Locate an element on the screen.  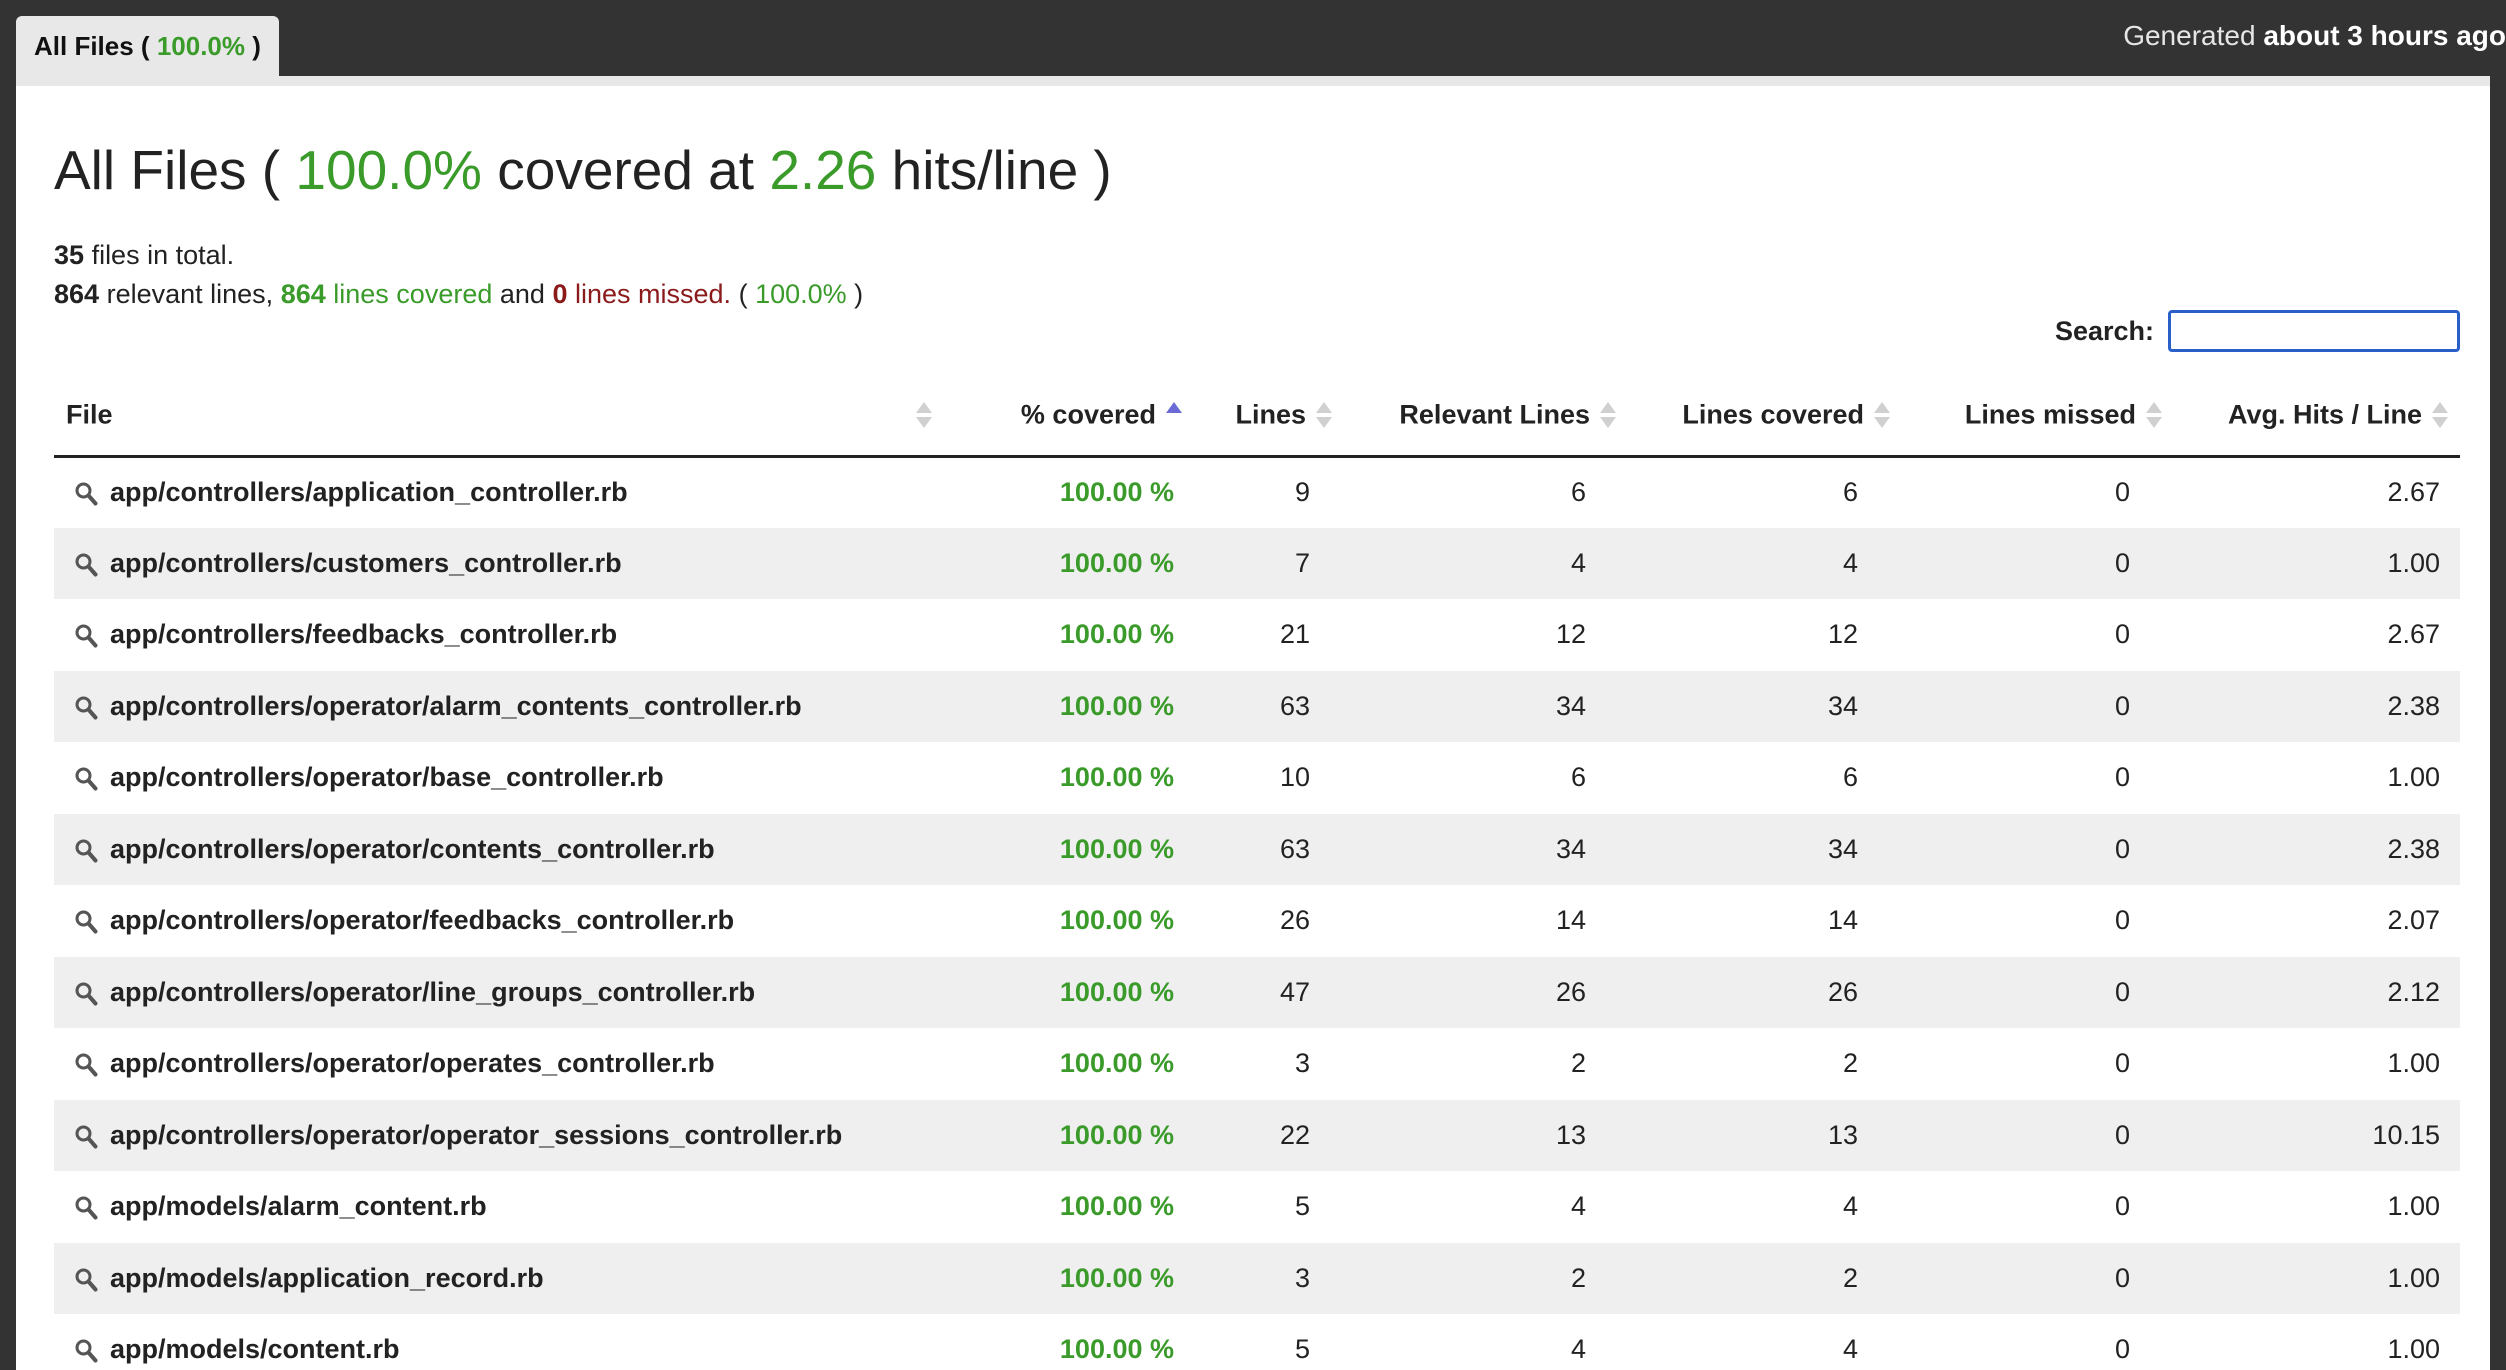
column-header-avg-hits: Avg. Hits / Line is located at coordinates (2317, 416).